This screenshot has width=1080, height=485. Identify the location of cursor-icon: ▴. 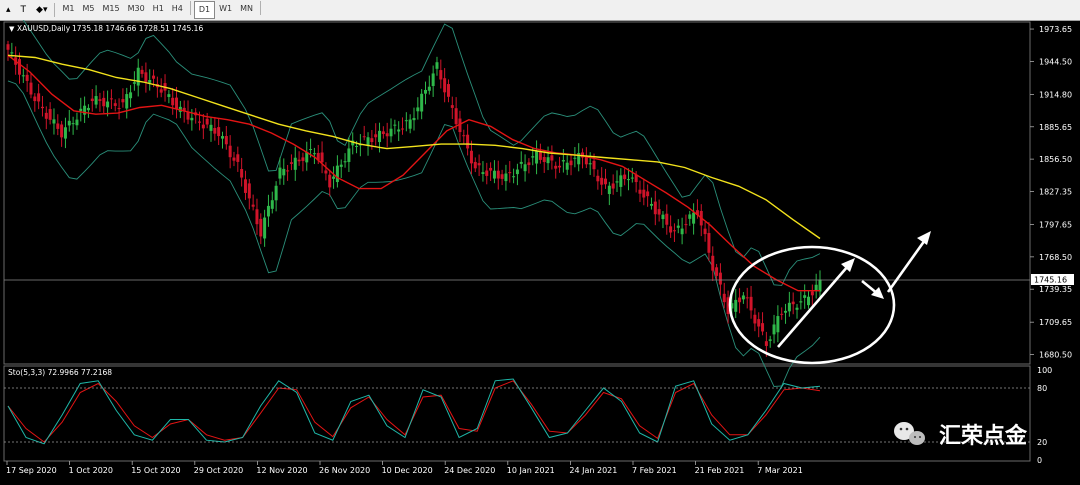
(8, 10).